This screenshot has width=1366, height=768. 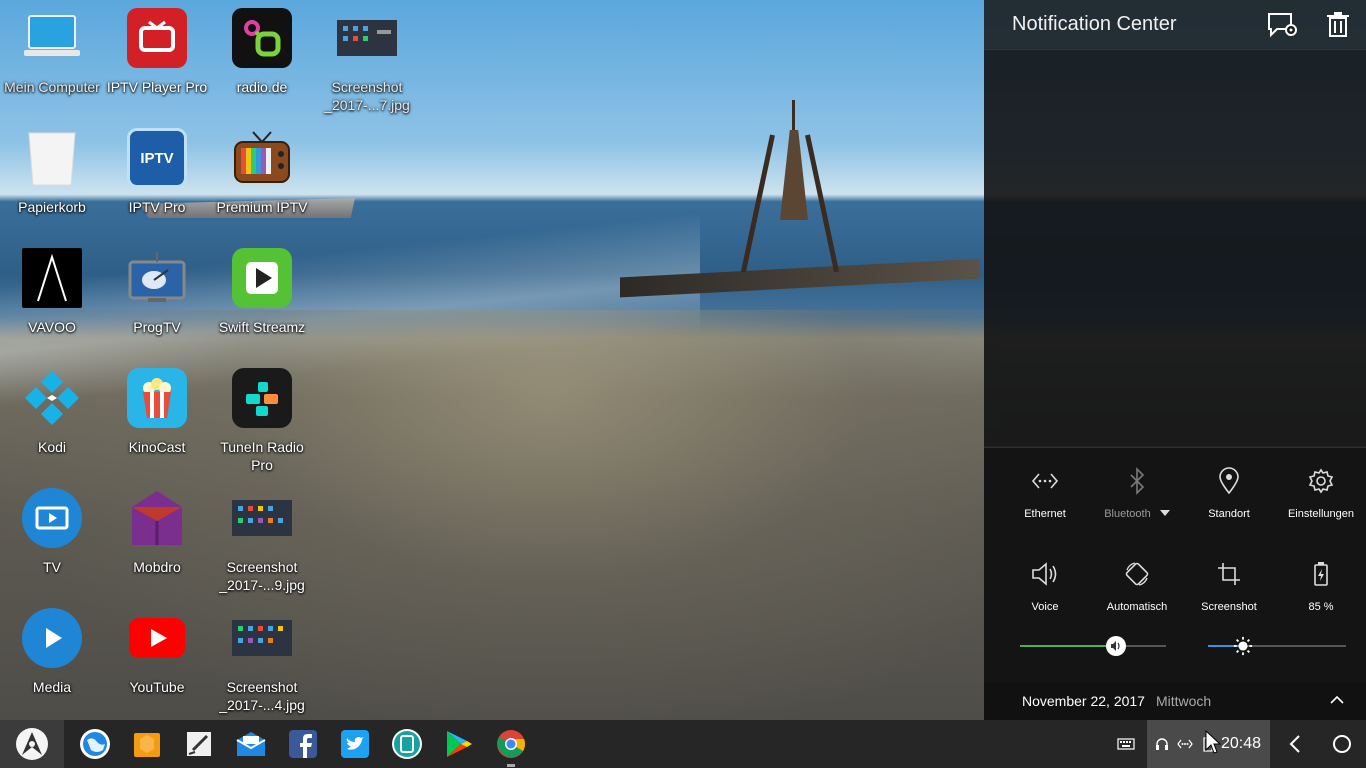 I want to click on quick-tile-screenshot: Screenshot, so click(x=1229, y=586).